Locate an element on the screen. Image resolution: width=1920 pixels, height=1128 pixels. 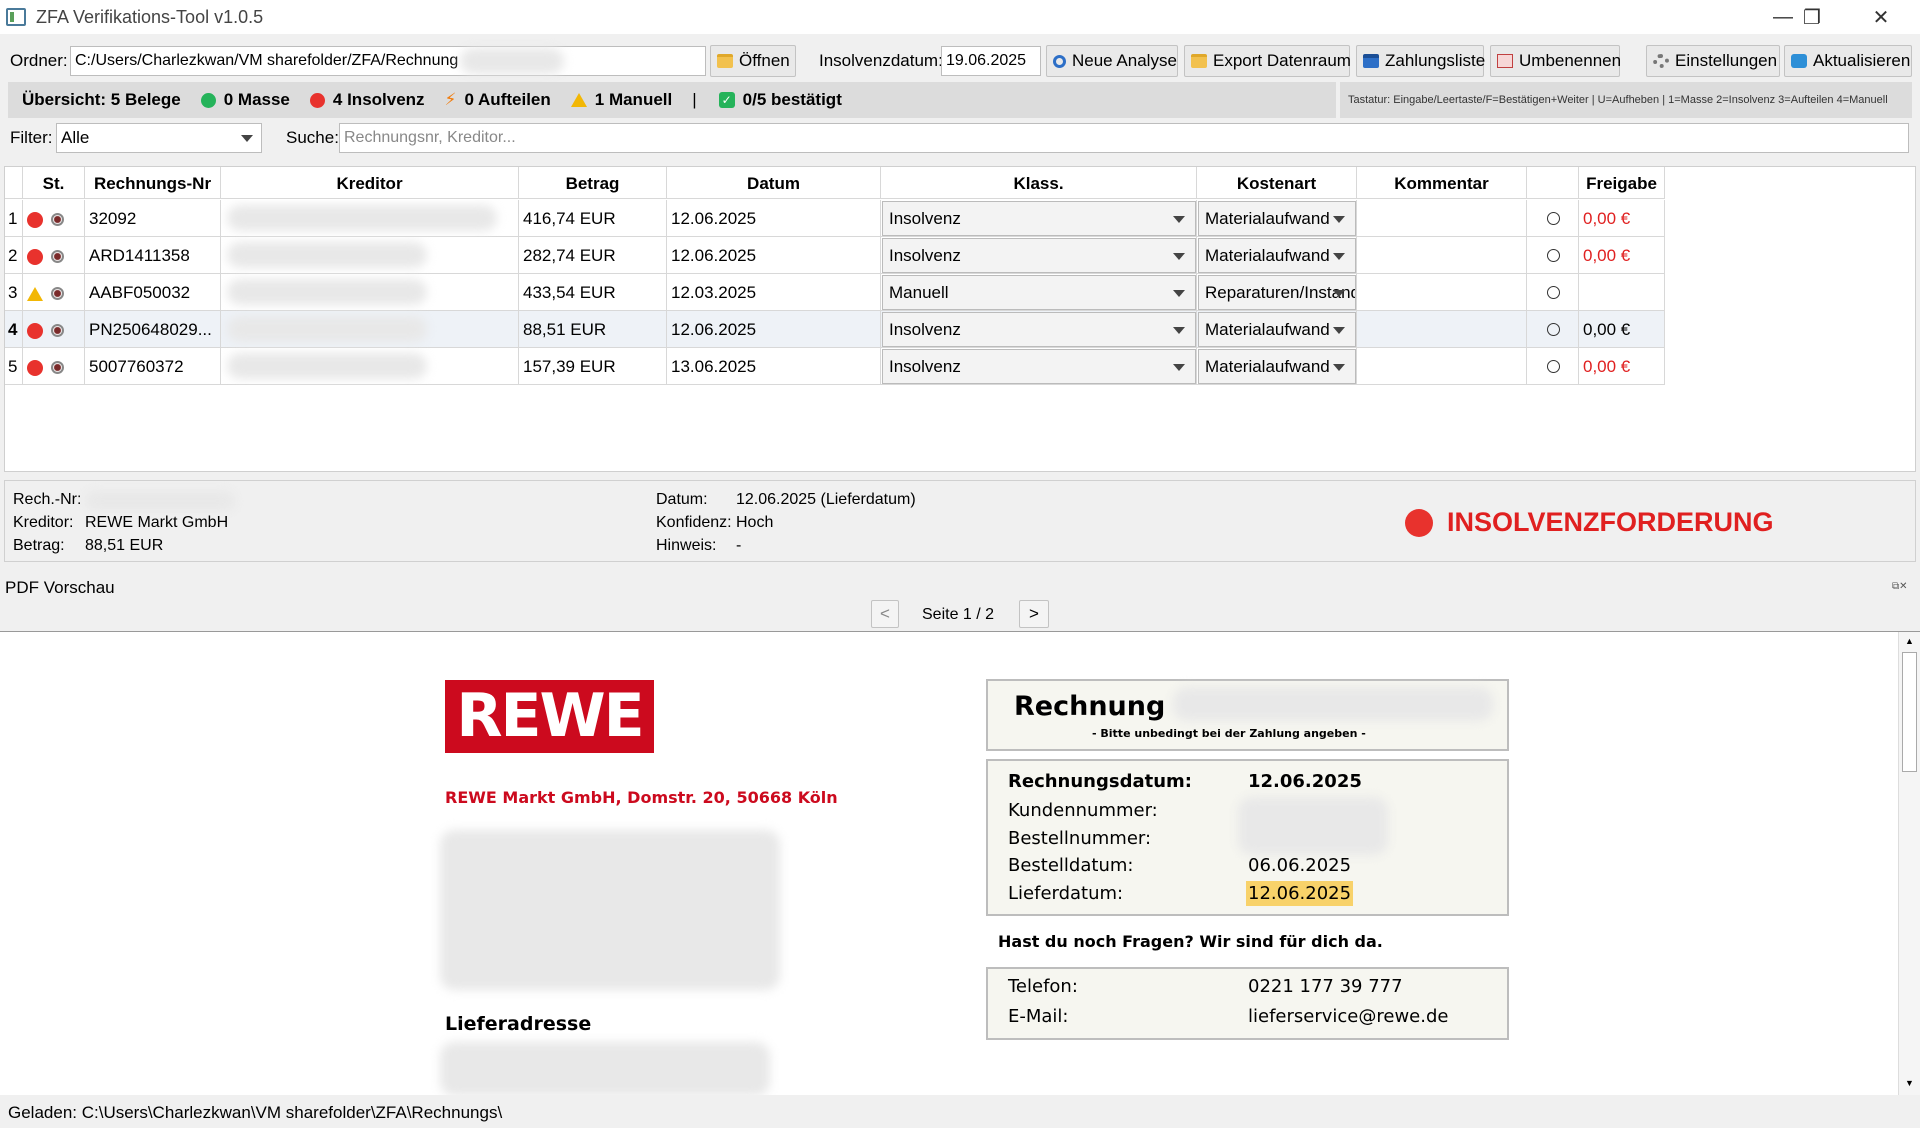
rechnungsnr-cell: 32092 is located at coordinates (153, 218).